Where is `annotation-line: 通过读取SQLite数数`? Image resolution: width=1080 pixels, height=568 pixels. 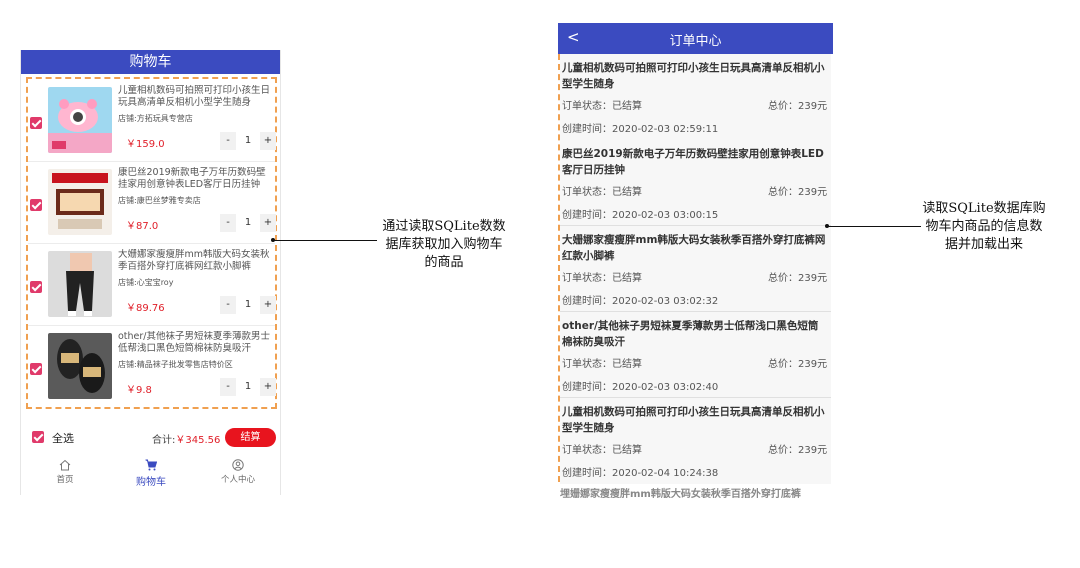 annotation-line: 通过读取SQLite数数 is located at coordinates (444, 226).